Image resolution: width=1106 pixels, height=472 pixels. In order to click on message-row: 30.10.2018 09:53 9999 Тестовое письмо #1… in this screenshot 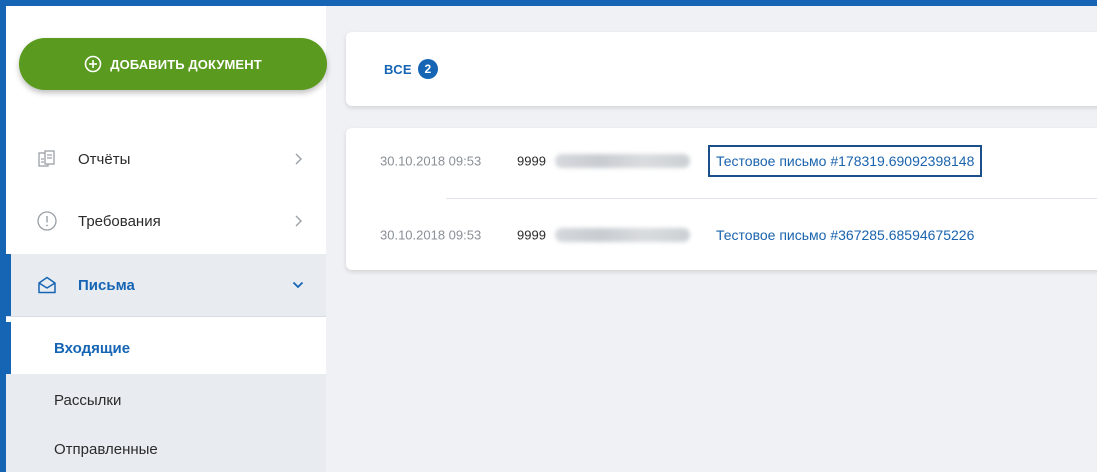, I will do `click(726, 161)`.